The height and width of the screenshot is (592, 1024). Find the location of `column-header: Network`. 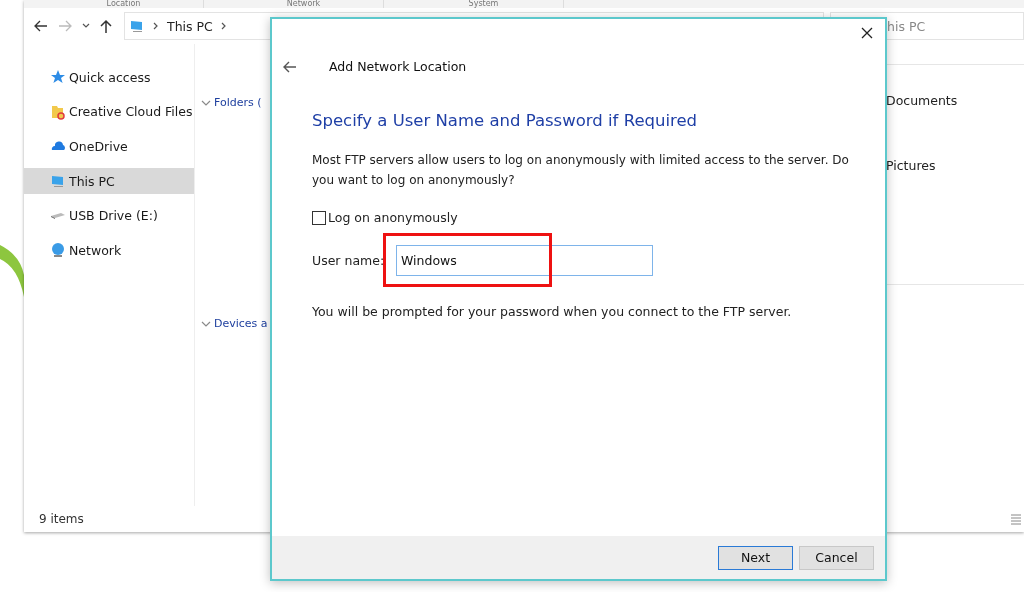

column-header: Network is located at coordinates (304, 4).